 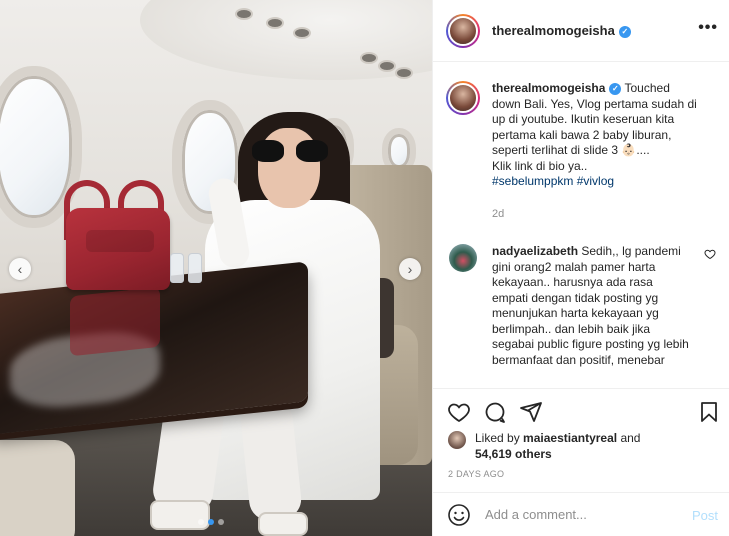 What do you see at coordinates (594, 215) in the screenshot?
I see `caption-time: 2d` at bounding box center [594, 215].